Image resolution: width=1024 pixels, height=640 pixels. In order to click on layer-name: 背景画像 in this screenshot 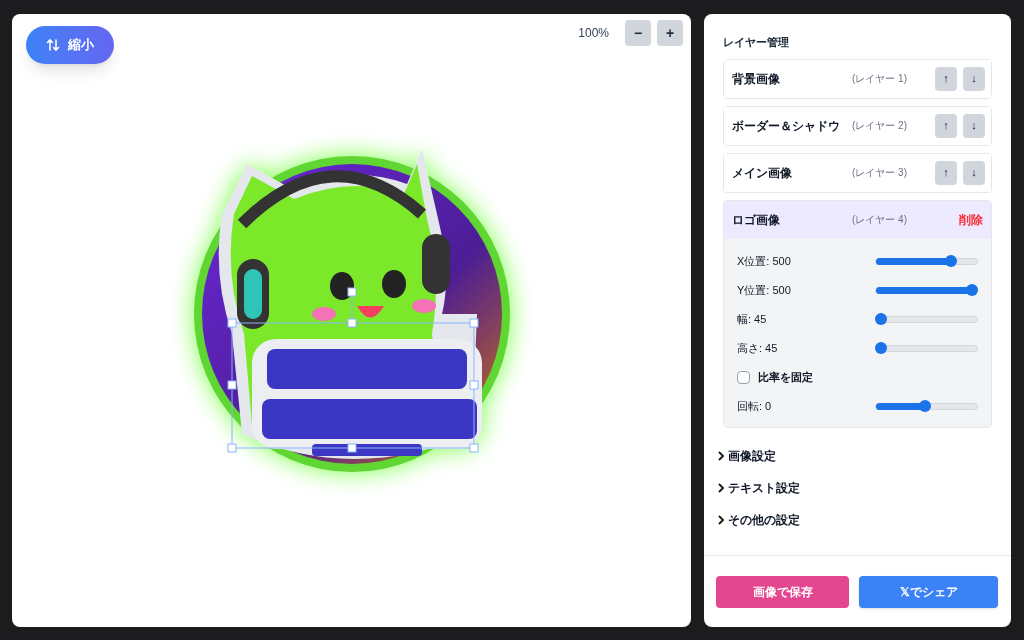, I will do `click(756, 79)`.